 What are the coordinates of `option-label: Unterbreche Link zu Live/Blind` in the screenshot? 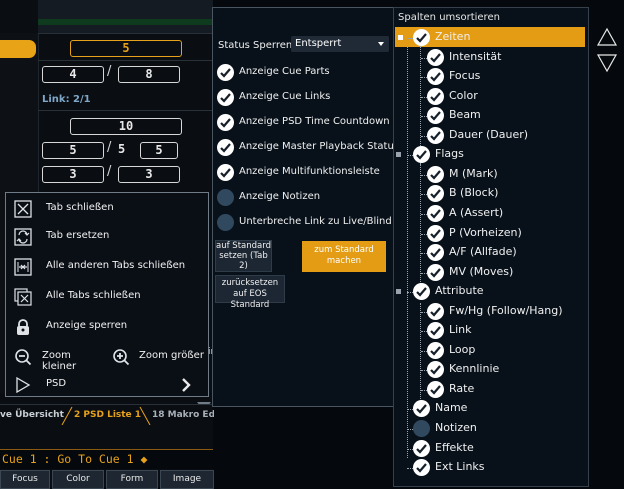 It's located at (315, 221).